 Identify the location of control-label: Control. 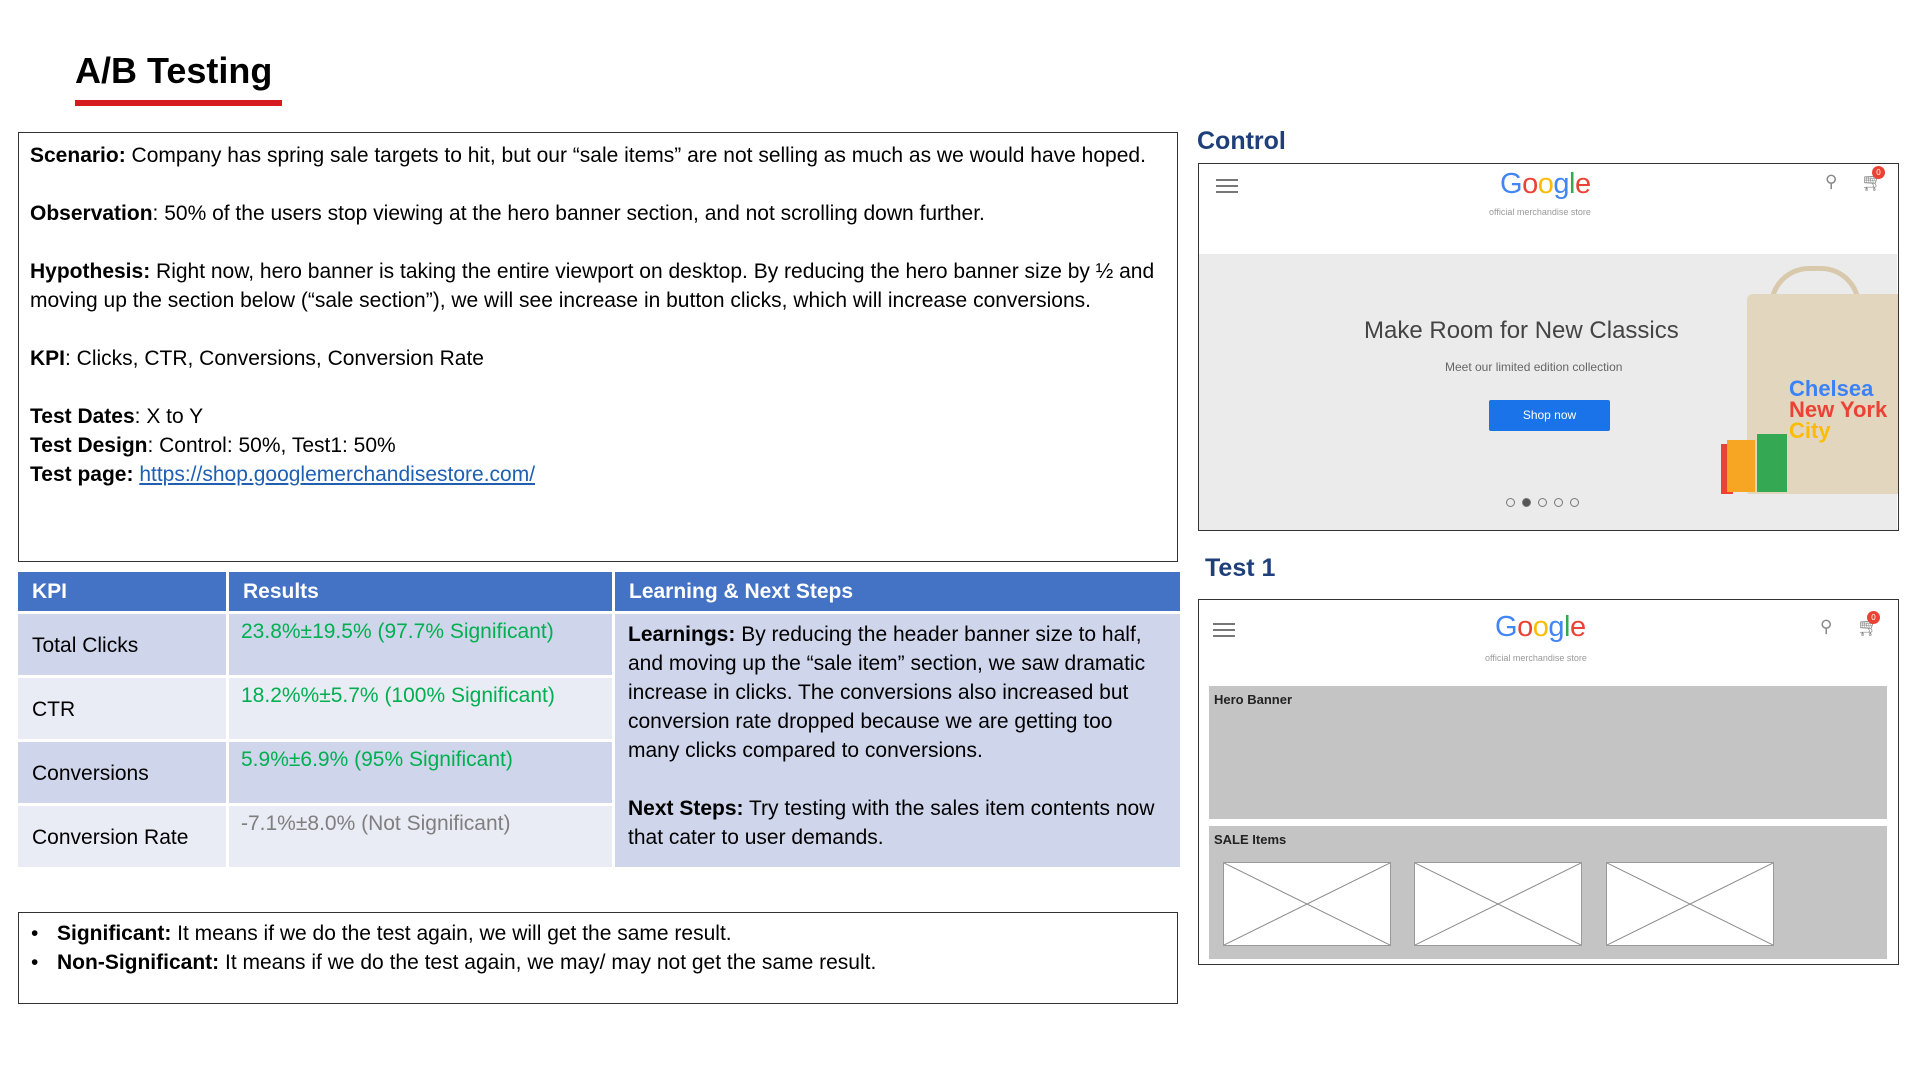
(1241, 141).